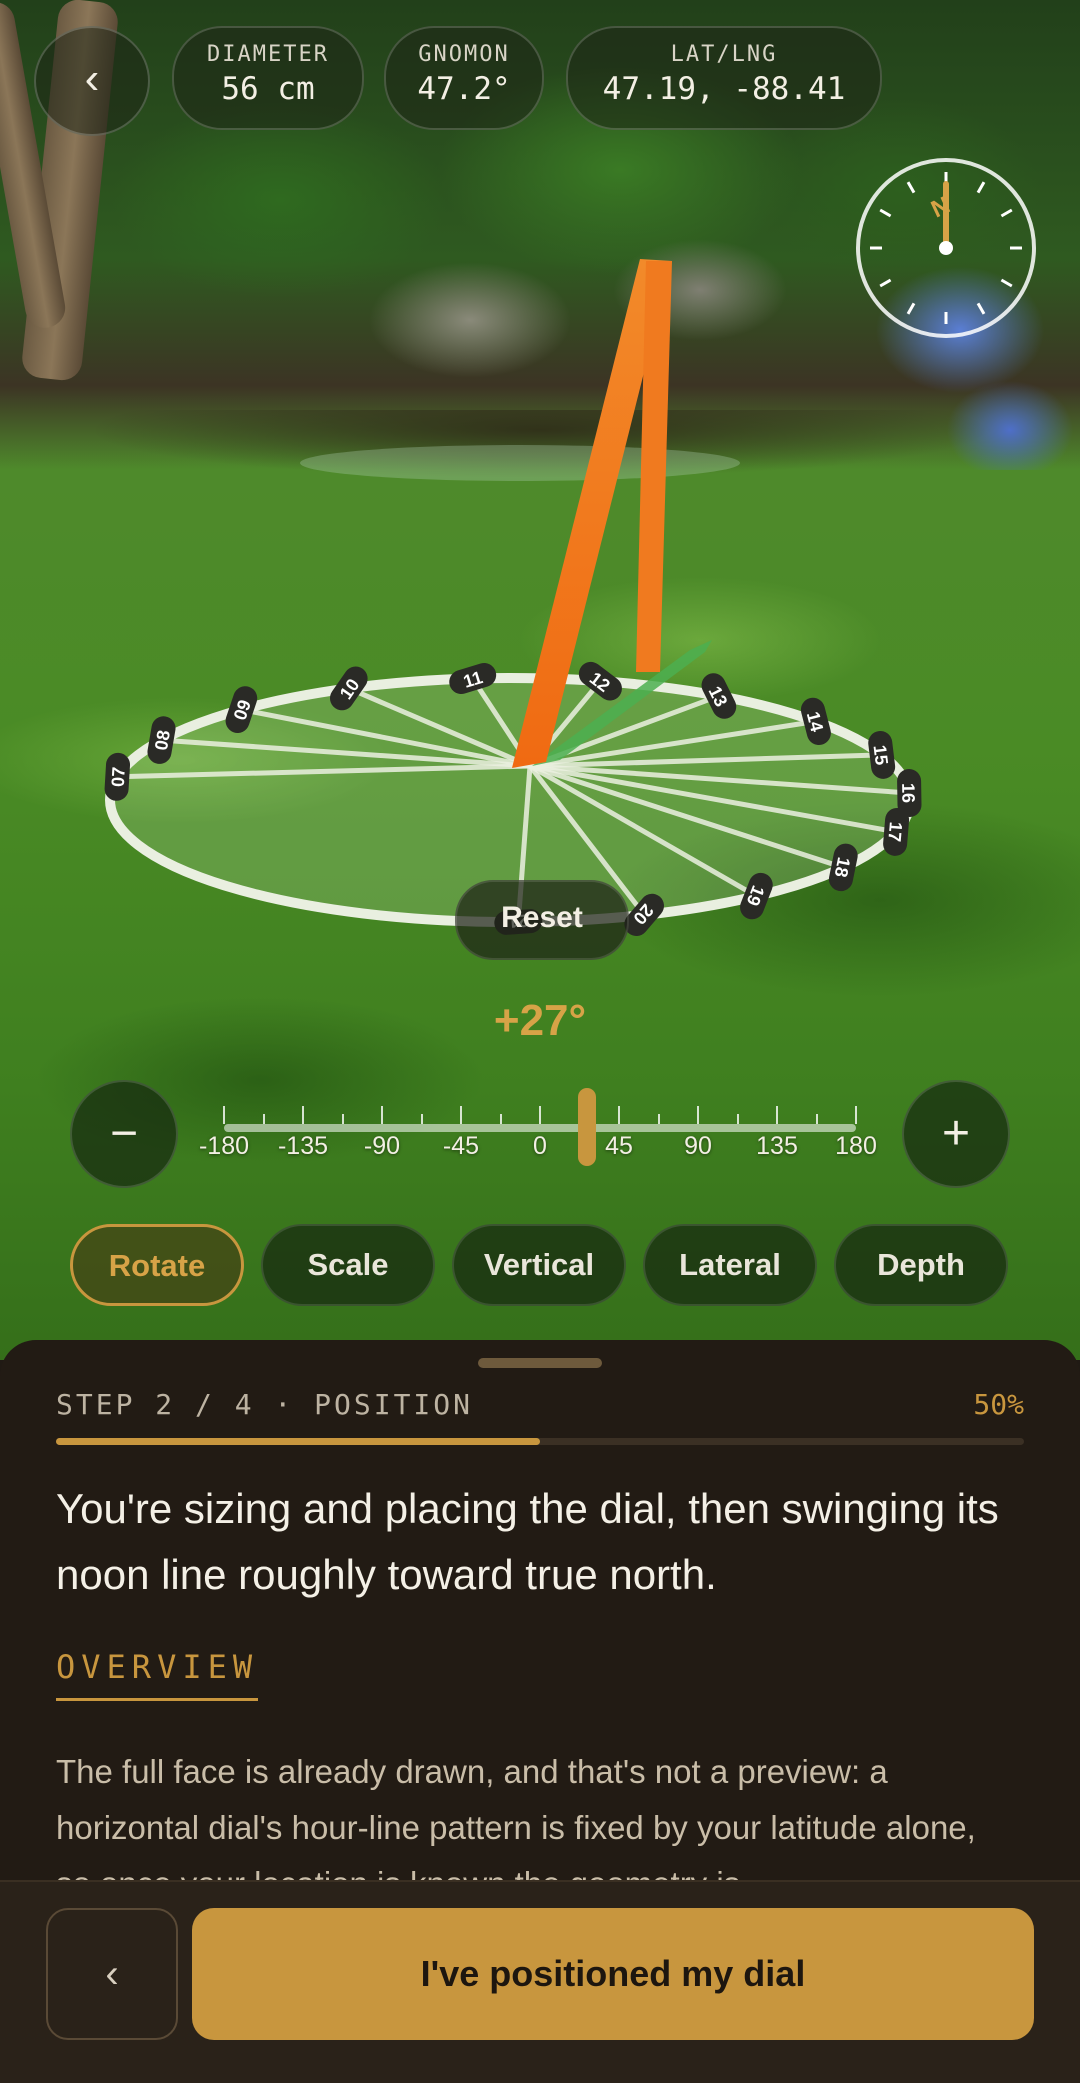  I want to click on gnomon-value: 47.2°, so click(464, 89).